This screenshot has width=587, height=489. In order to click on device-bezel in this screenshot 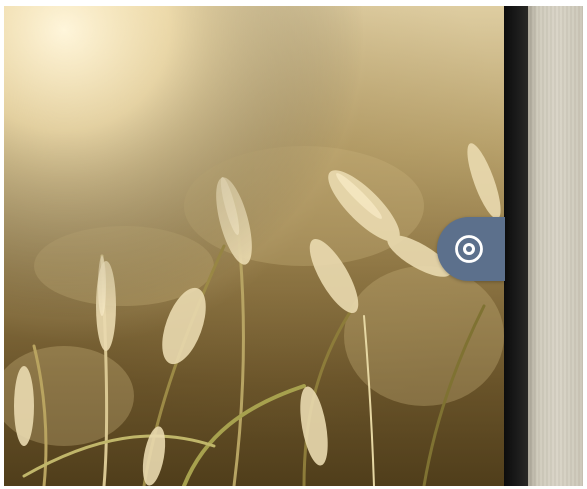, I will do `click(516, 246)`.